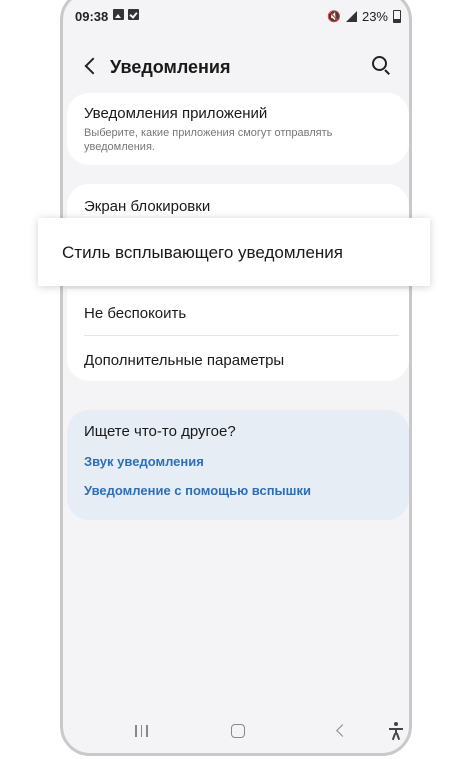 The height and width of the screenshot is (759, 474). Describe the element at coordinates (126, 14) in the screenshot. I see `status-left-icons` at that location.